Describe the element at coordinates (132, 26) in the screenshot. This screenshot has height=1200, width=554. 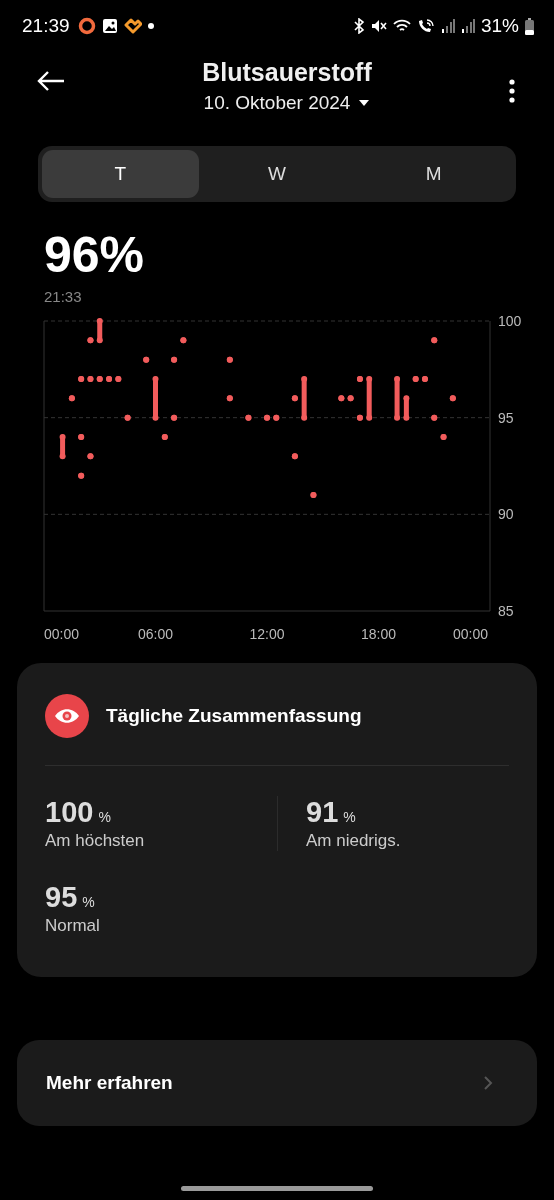
I see `heart-icon` at that location.